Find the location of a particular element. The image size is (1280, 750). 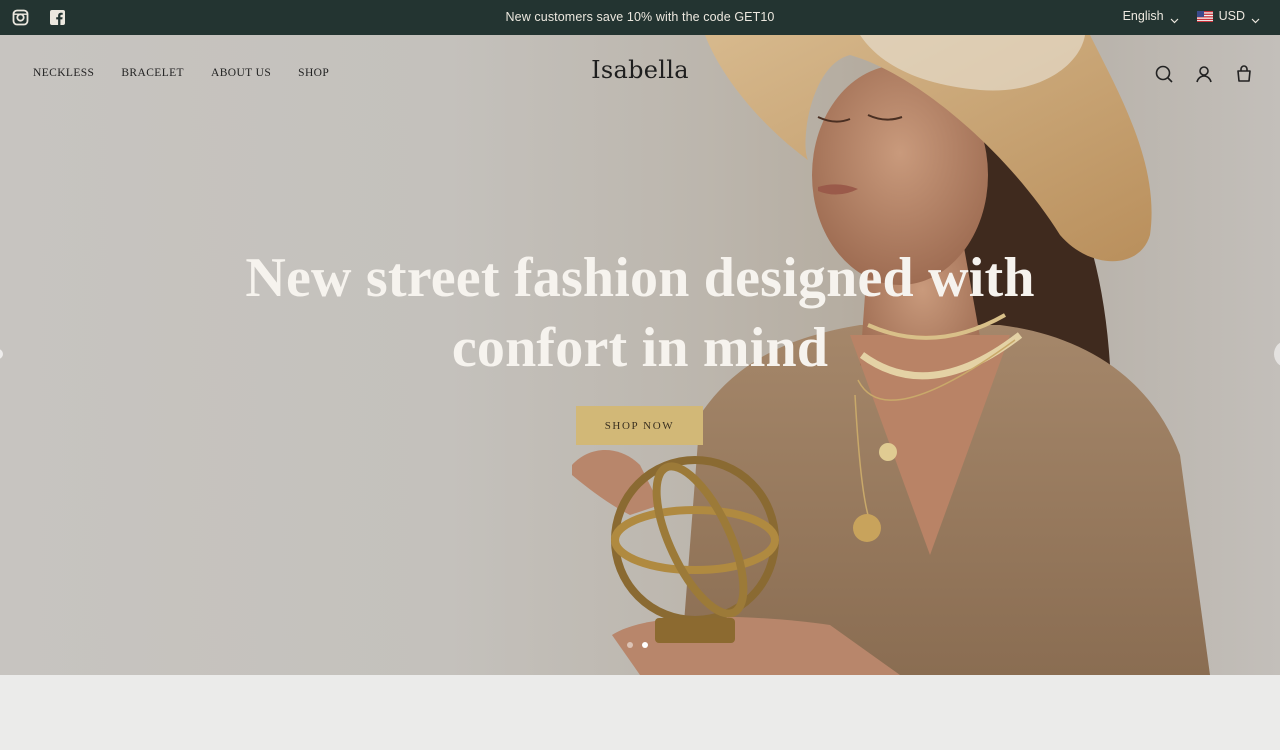

next-section is located at coordinates (640, 712).